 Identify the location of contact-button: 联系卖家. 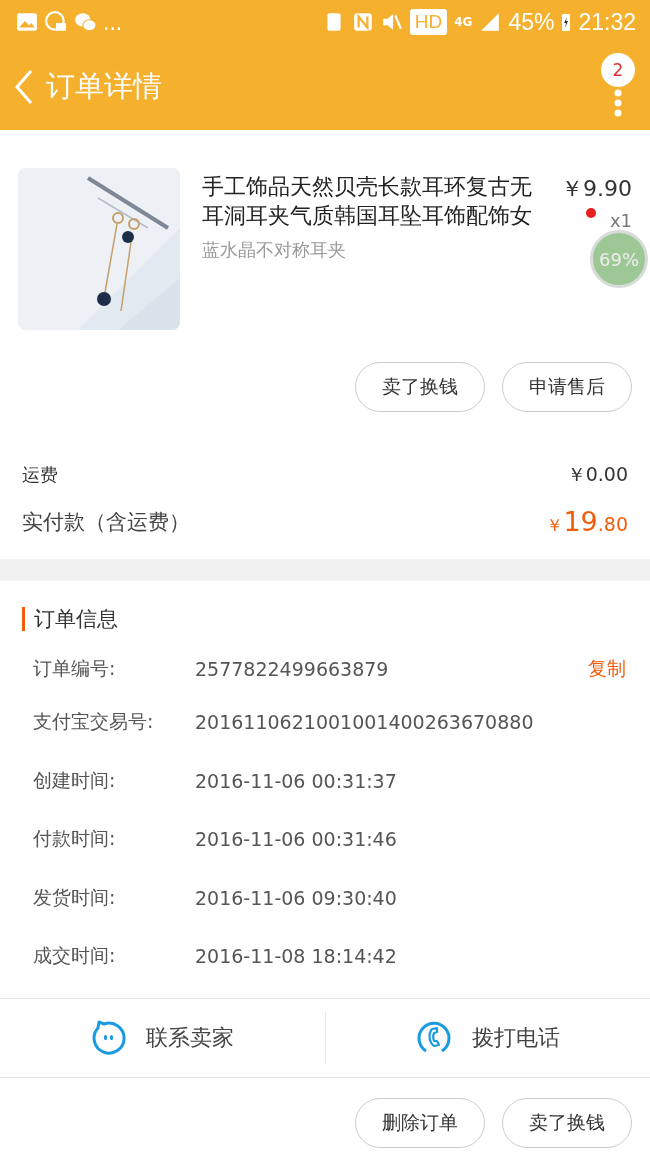
(190, 1037).